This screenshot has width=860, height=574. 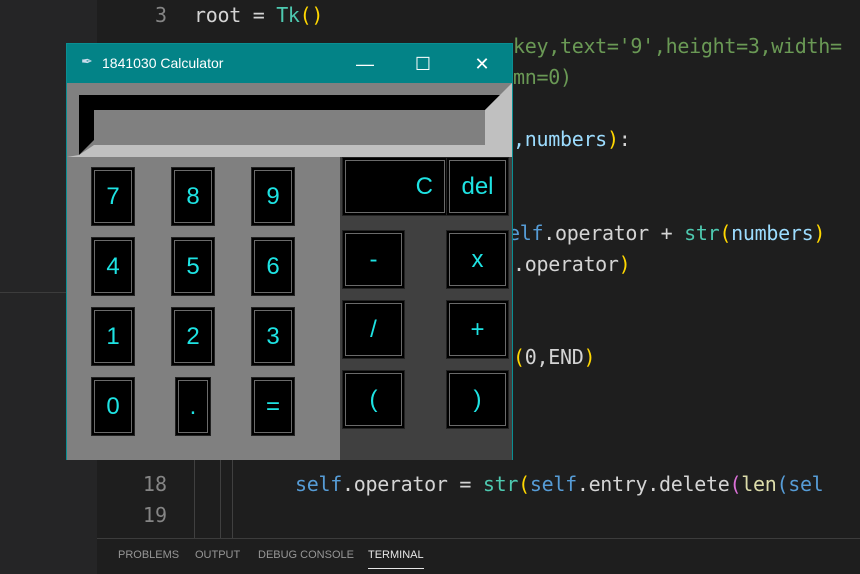 I want to click on close-button: ✕, so click(x=482, y=64).